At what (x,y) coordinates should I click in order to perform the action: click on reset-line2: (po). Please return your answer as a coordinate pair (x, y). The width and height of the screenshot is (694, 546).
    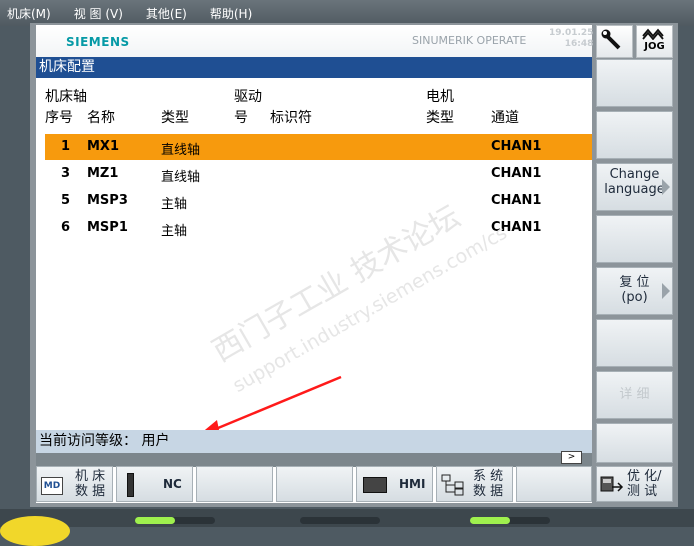
    Looking at the image, I should click on (634, 297).